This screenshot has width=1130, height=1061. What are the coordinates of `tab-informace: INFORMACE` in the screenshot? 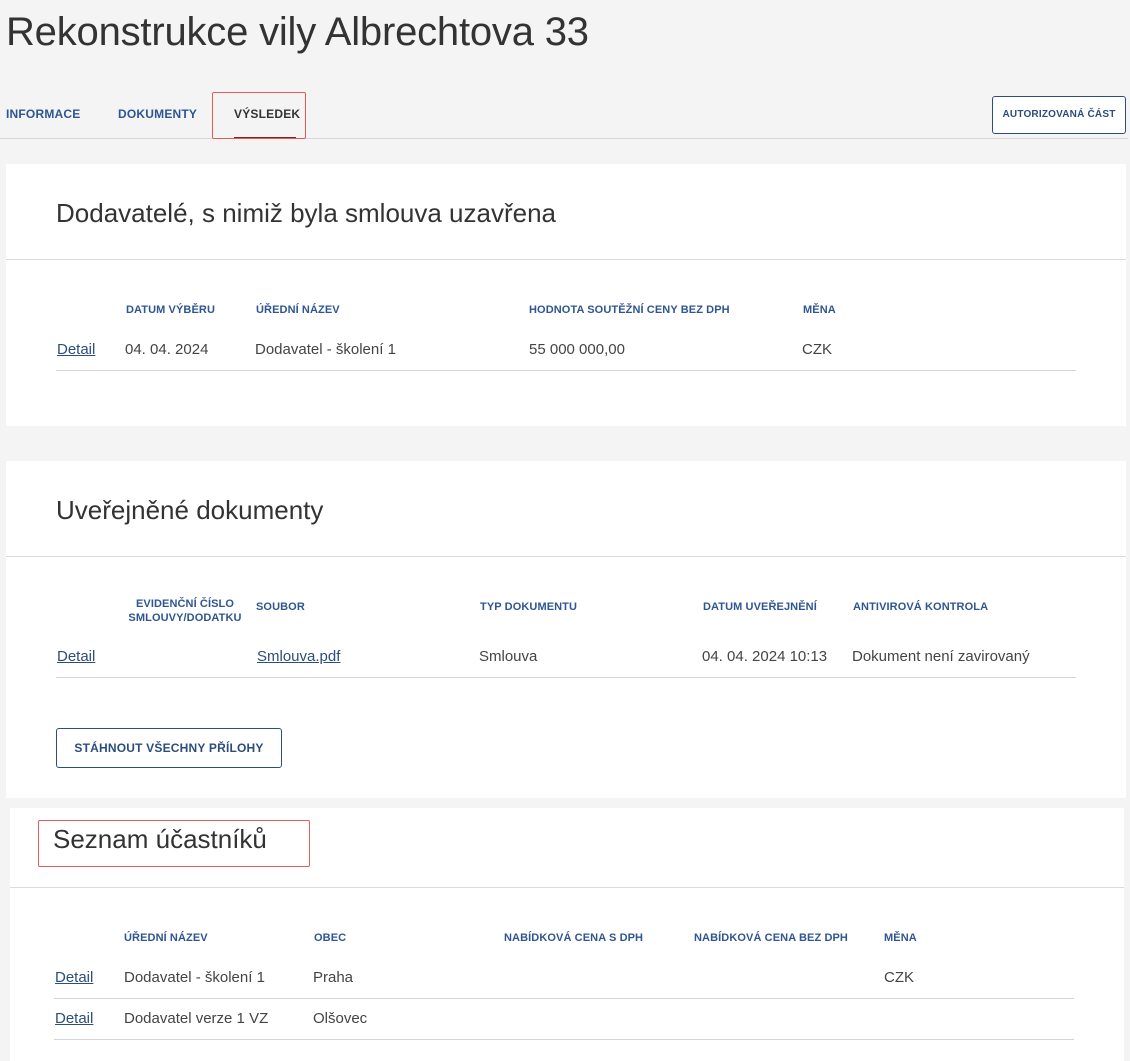 It's located at (43, 115).